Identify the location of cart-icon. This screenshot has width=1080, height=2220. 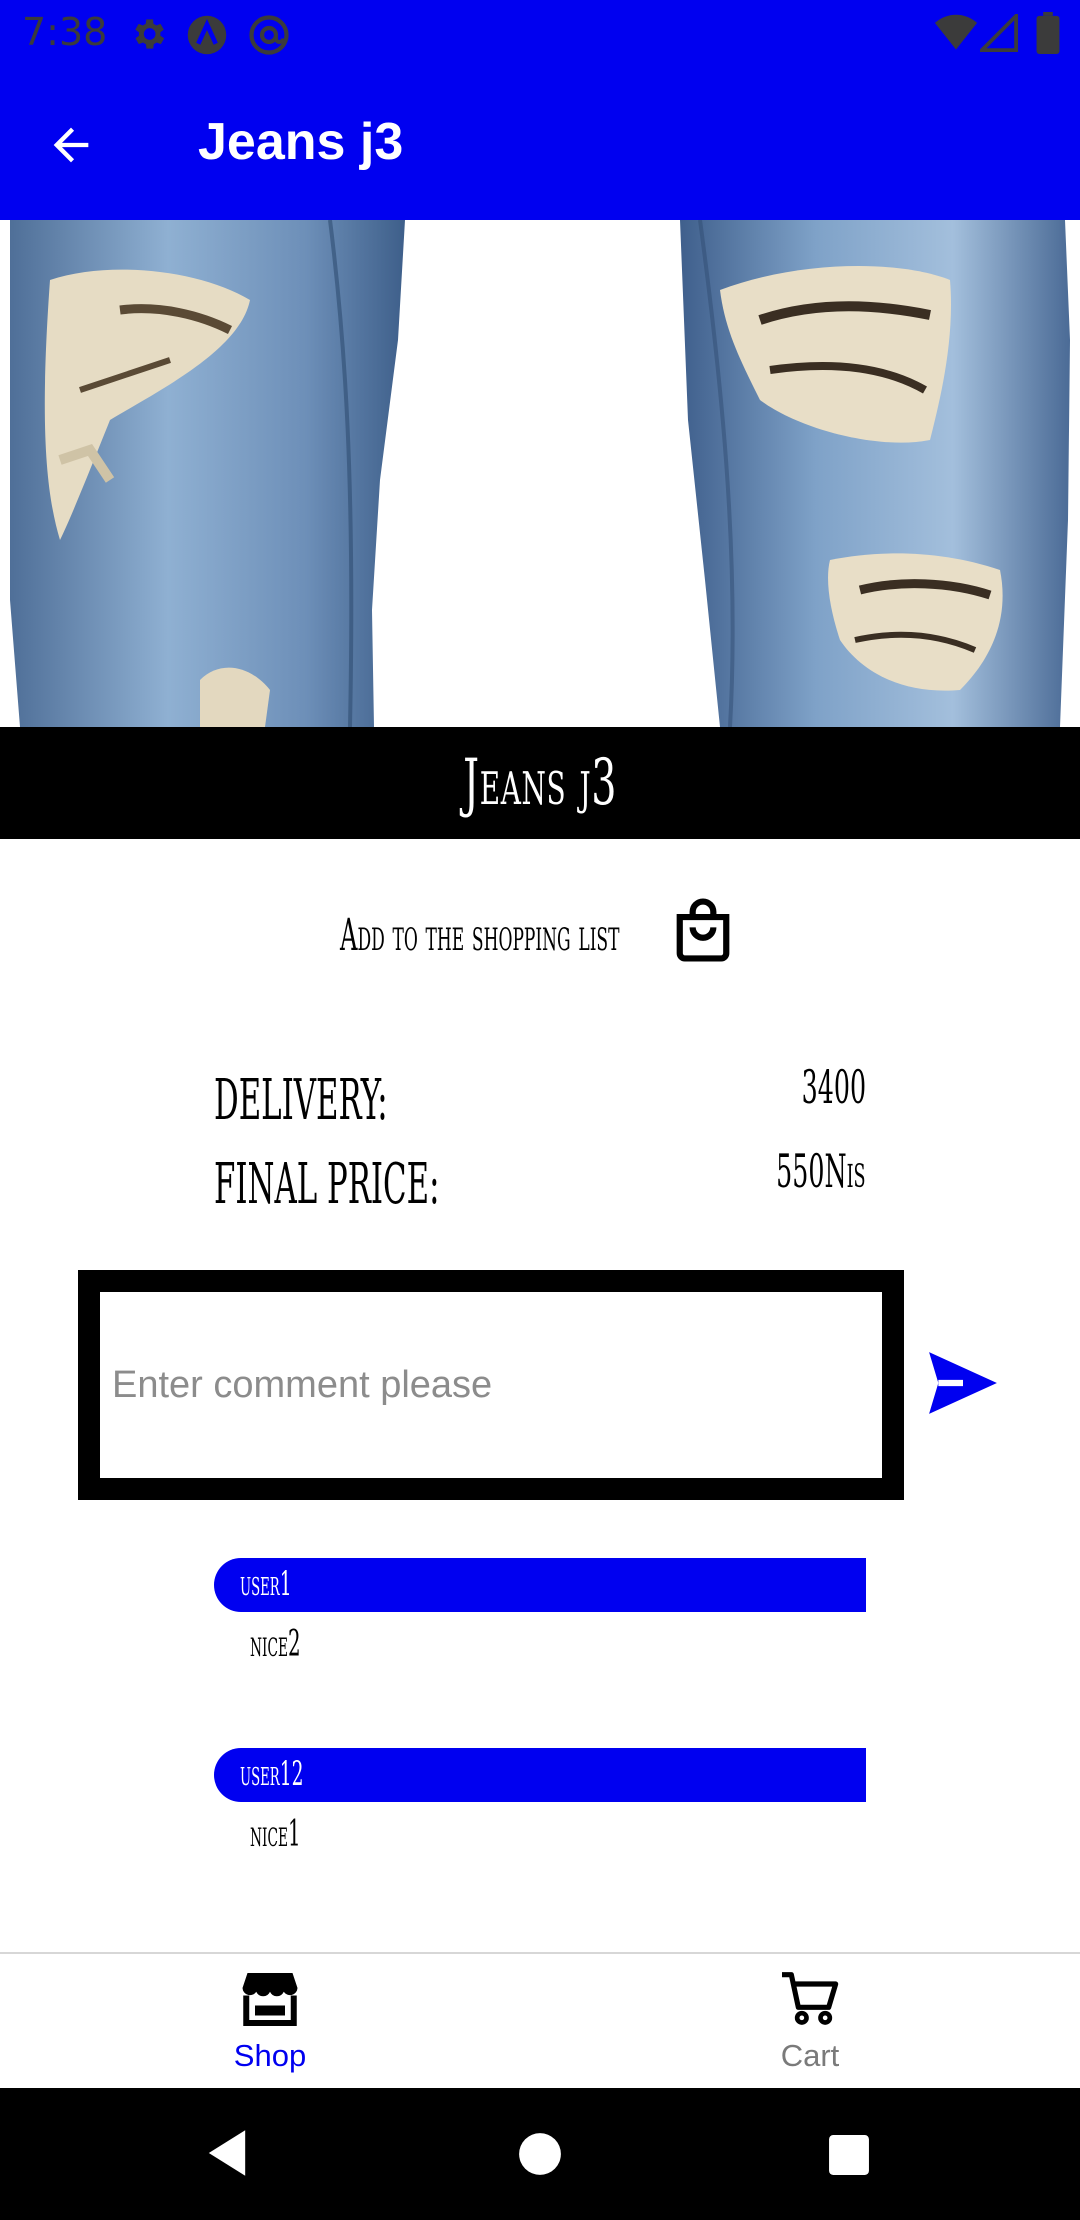
(810, 2000).